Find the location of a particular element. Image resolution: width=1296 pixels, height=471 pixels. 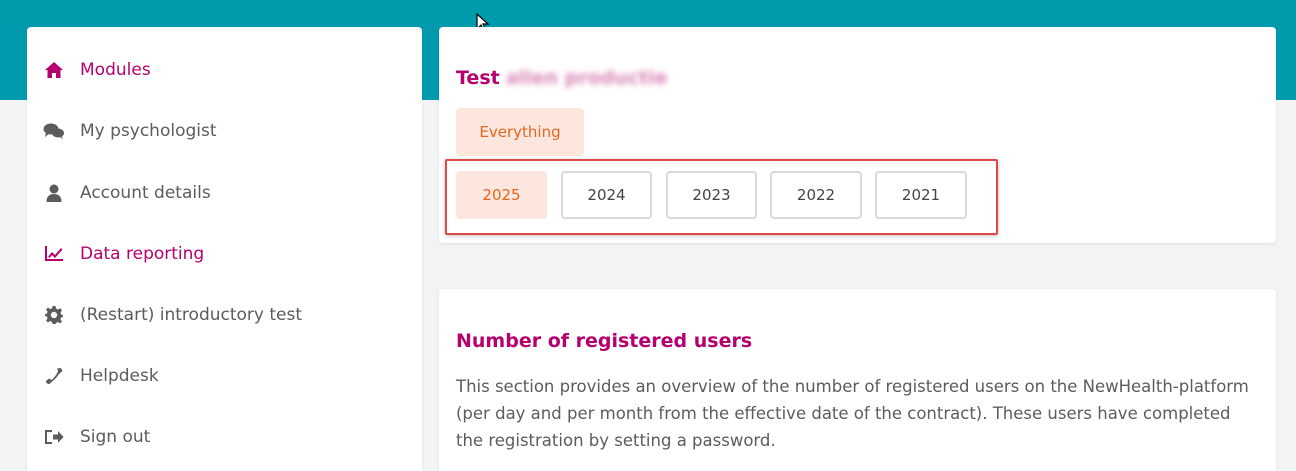

sidebar-item-label: Account details is located at coordinates (145, 193).